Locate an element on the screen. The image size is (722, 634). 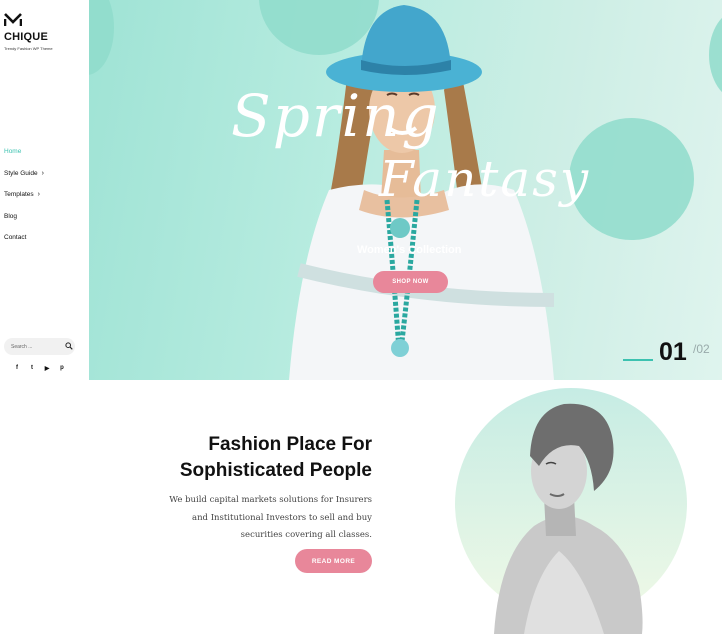
slide-progress-line is located at coordinates (638, 360).